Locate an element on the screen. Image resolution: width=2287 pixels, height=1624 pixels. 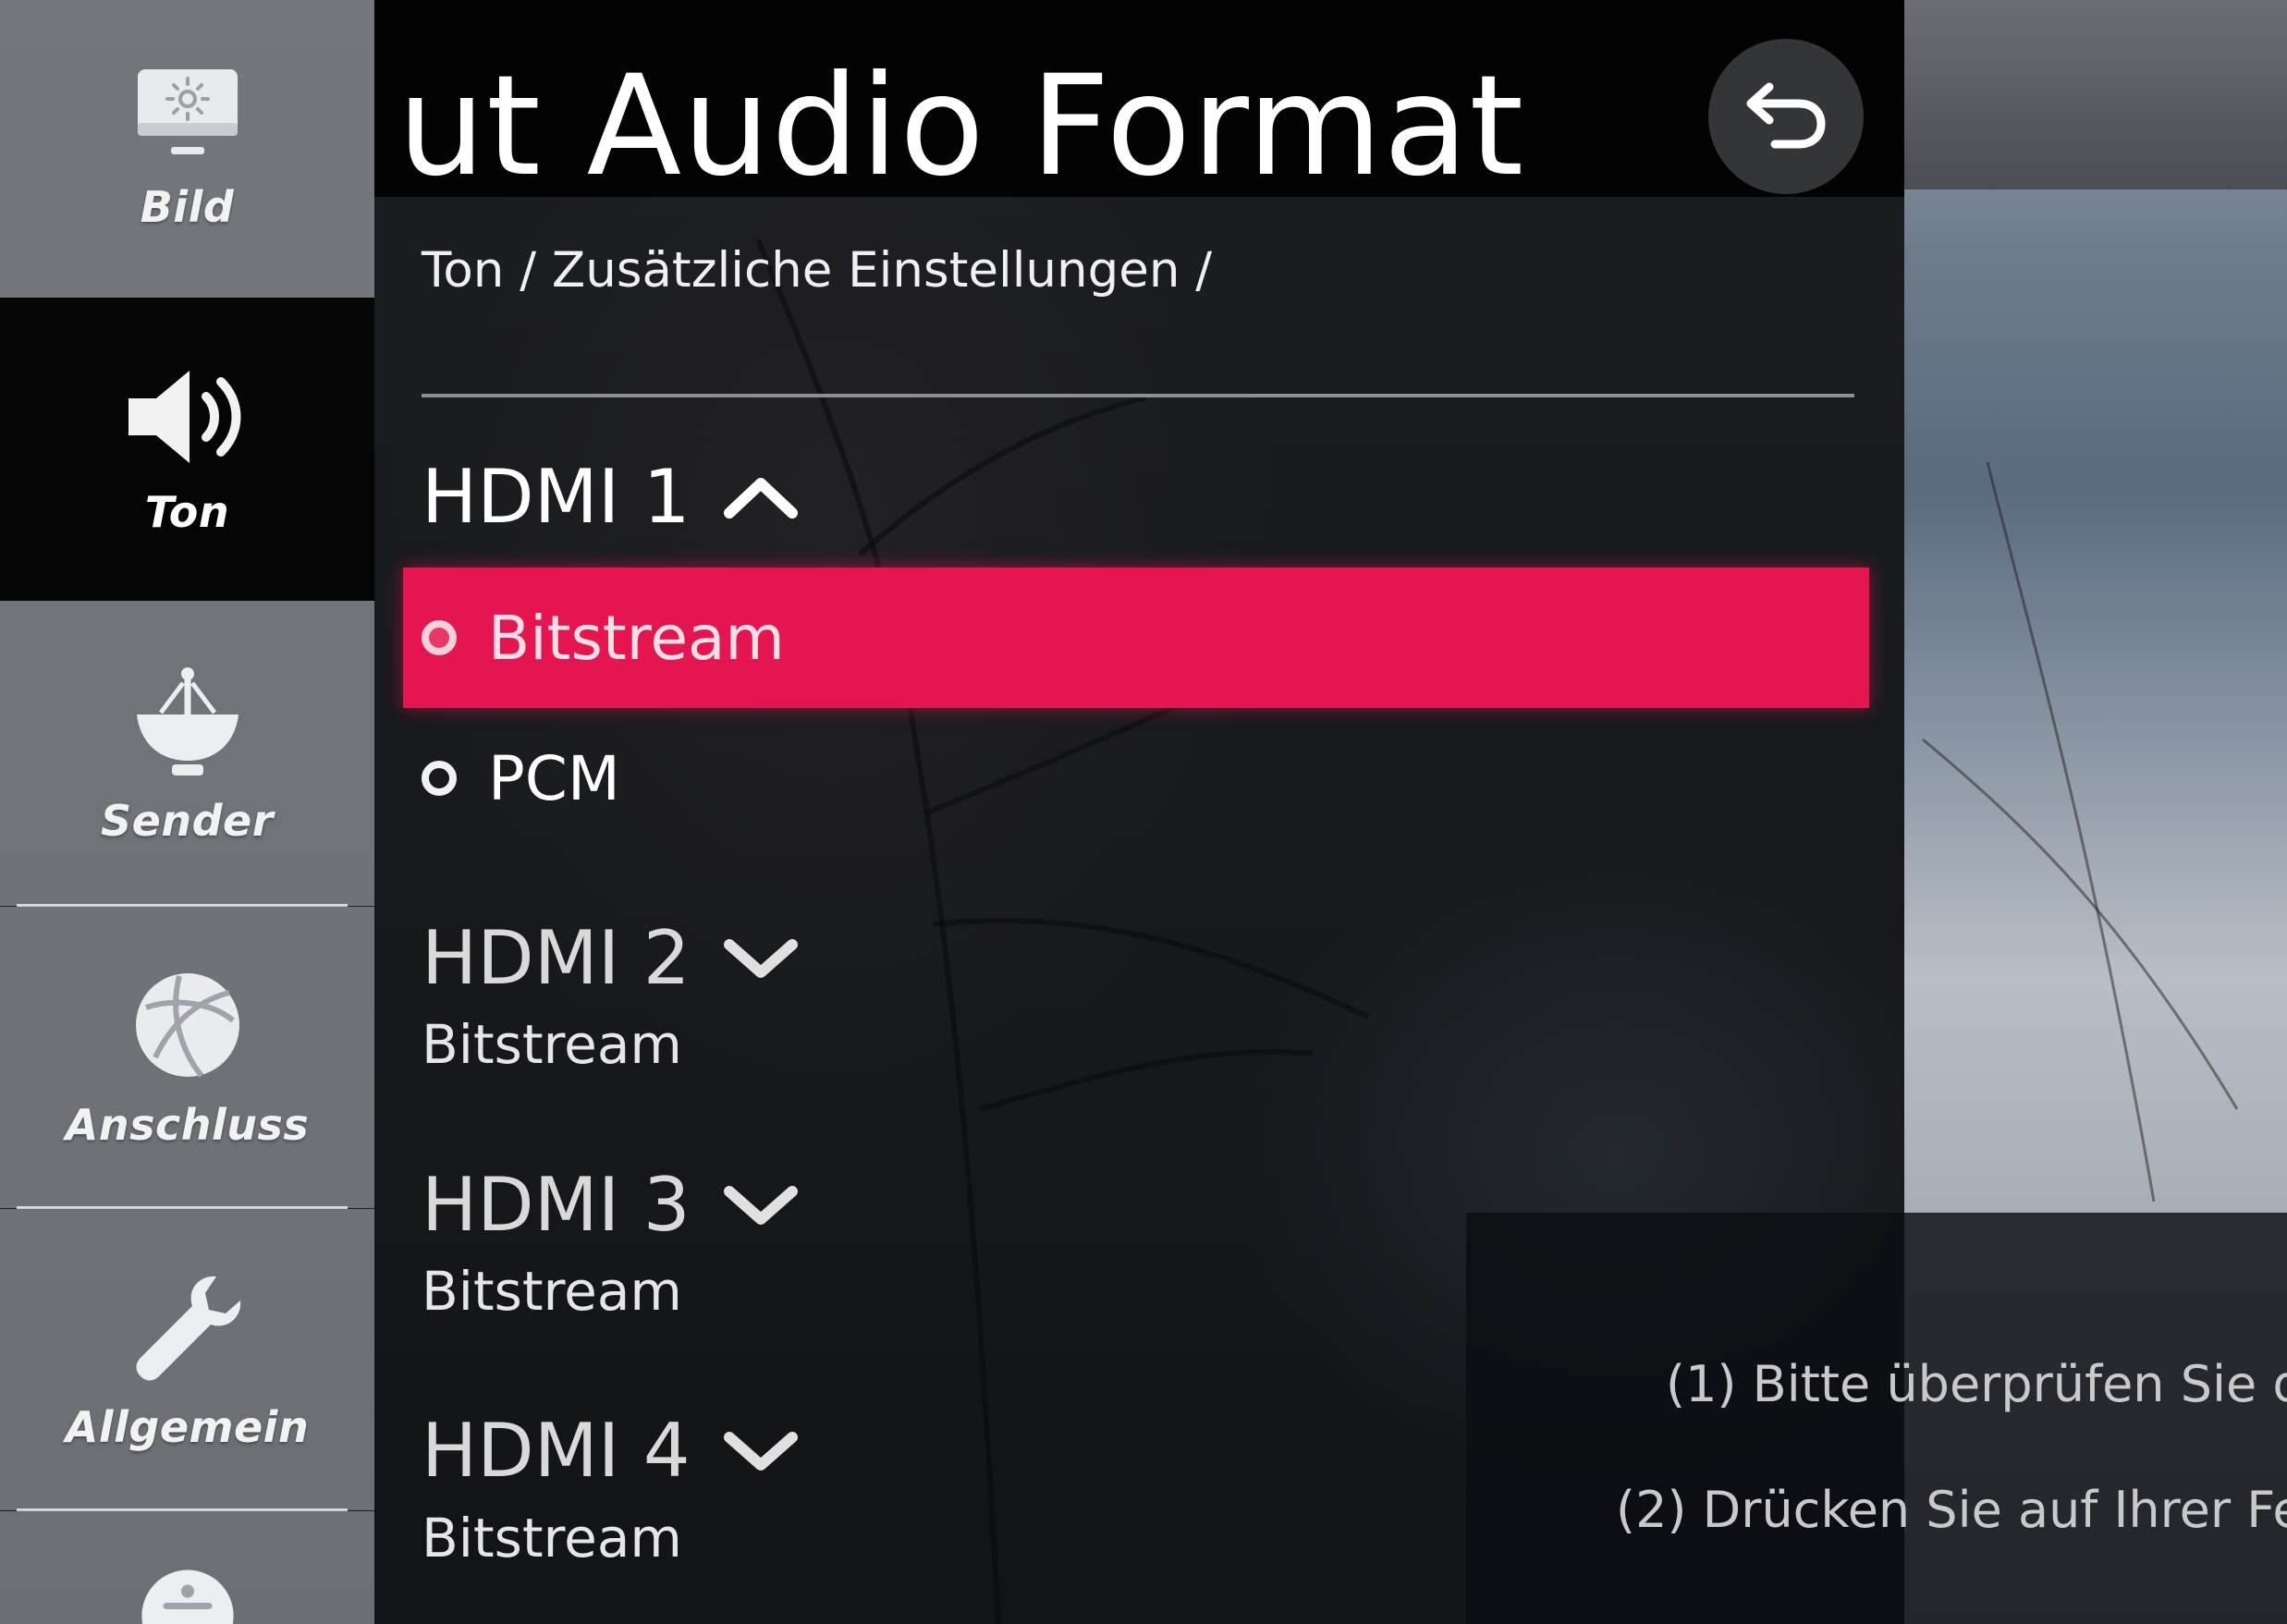
hint-panel is located at coordinates (1876, 1418).